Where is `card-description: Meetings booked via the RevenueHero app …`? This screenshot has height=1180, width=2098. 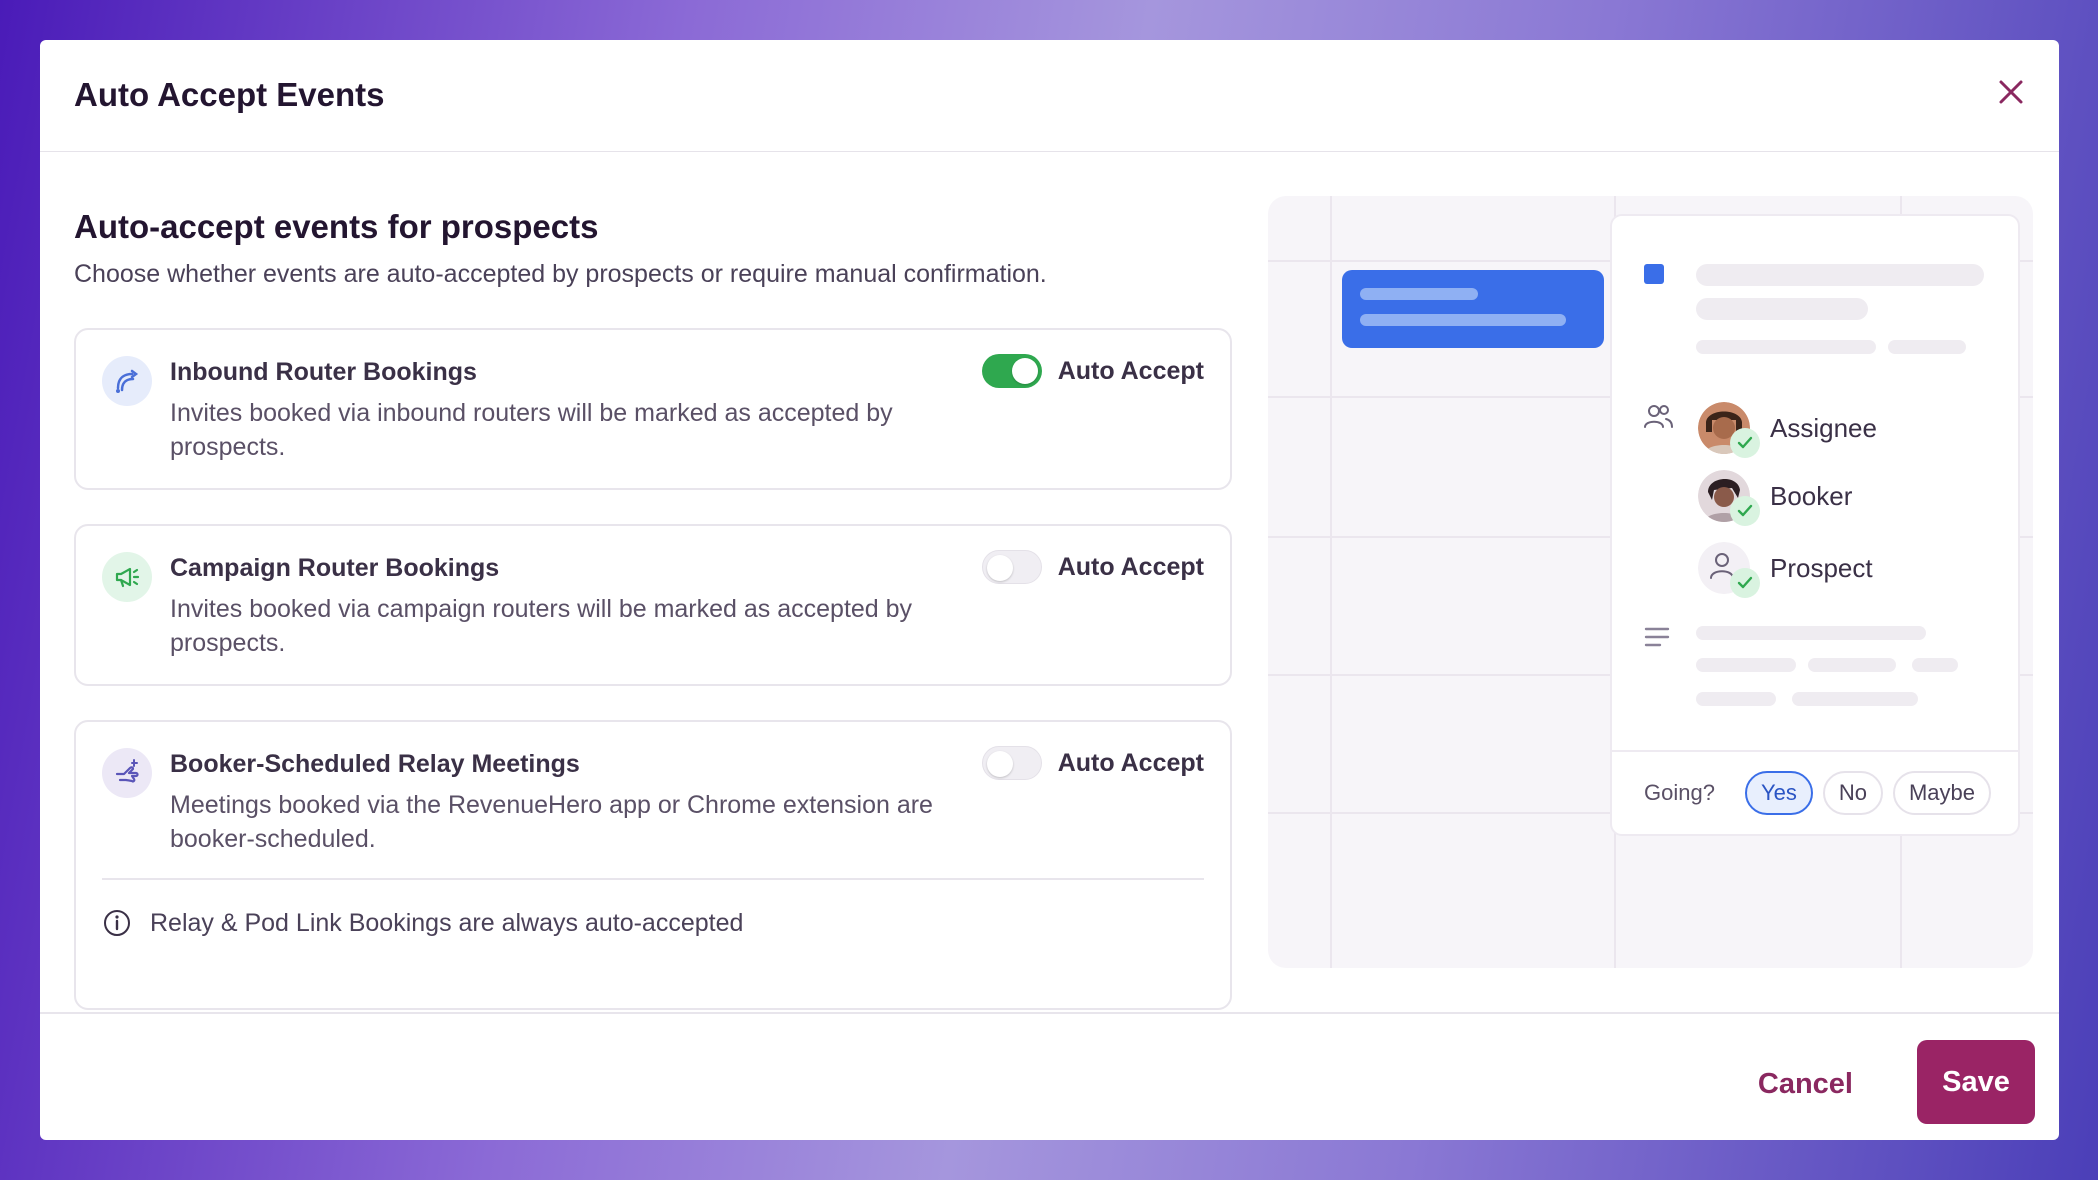
card-description: Meetings booked via the RevenueHero app … is located at coordinates (551, 822).